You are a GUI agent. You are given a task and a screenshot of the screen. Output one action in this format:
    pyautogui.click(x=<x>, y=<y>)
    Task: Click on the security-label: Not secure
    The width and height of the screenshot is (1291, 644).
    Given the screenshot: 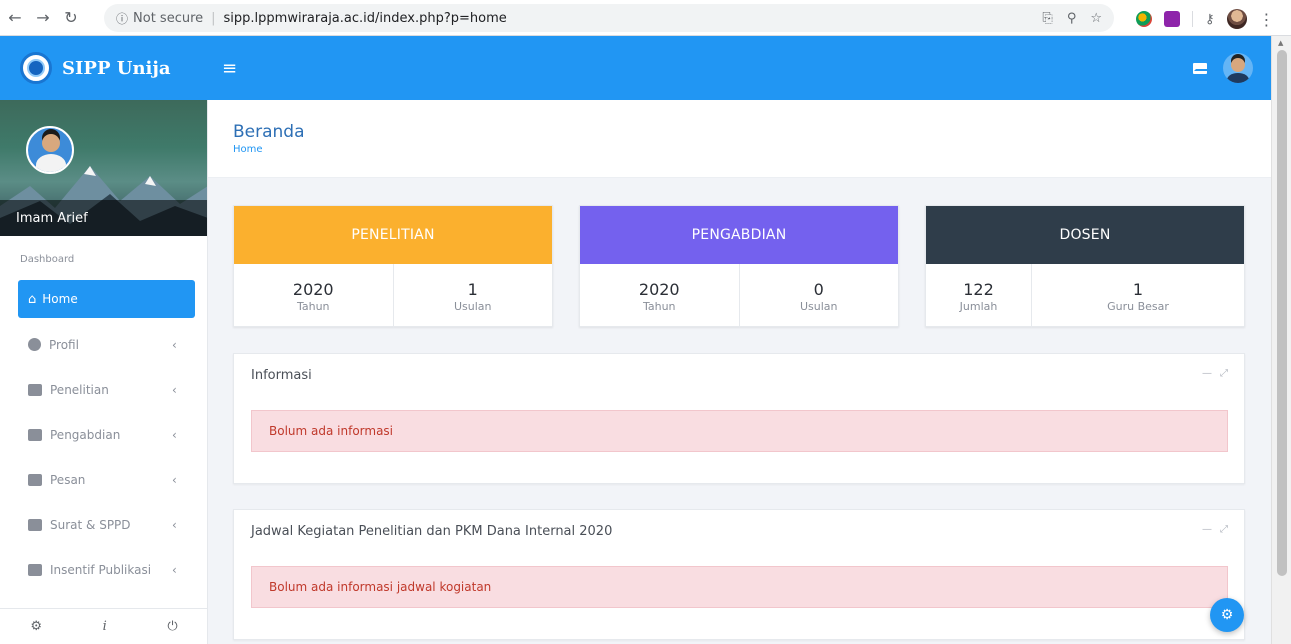 What is the action you would take?
    pyautogui.click(x=168, y=18)
    